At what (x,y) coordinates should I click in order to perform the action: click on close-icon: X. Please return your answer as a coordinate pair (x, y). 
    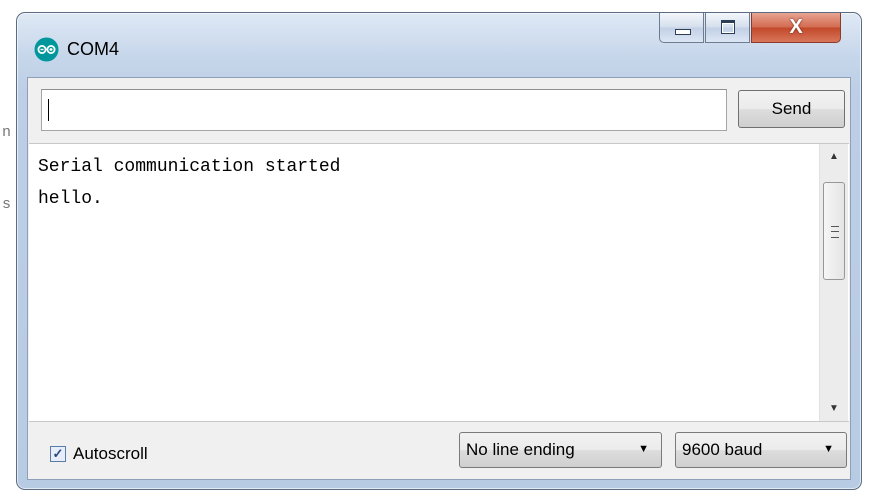
    Looking at the image, I should click on (796, 27).